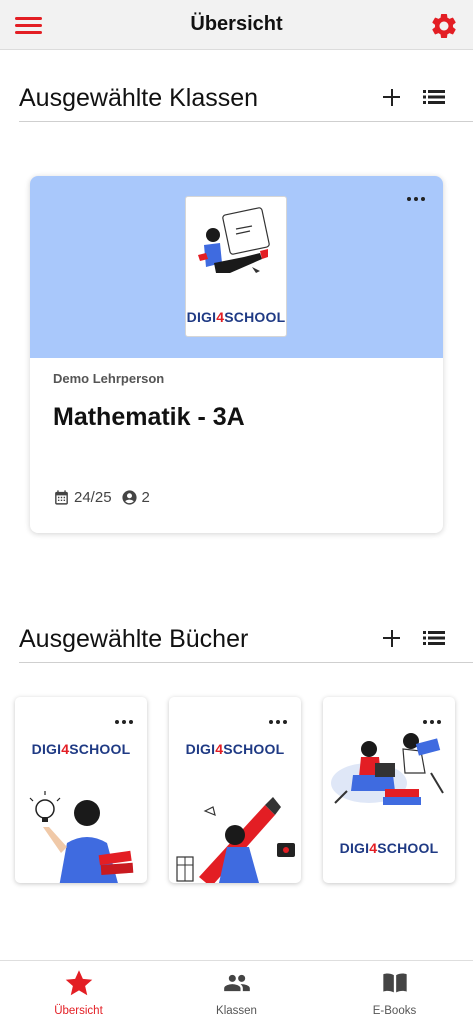  Describe the element at coordinates (237, 983) in the screenshot. I see `group-icon` at that location.